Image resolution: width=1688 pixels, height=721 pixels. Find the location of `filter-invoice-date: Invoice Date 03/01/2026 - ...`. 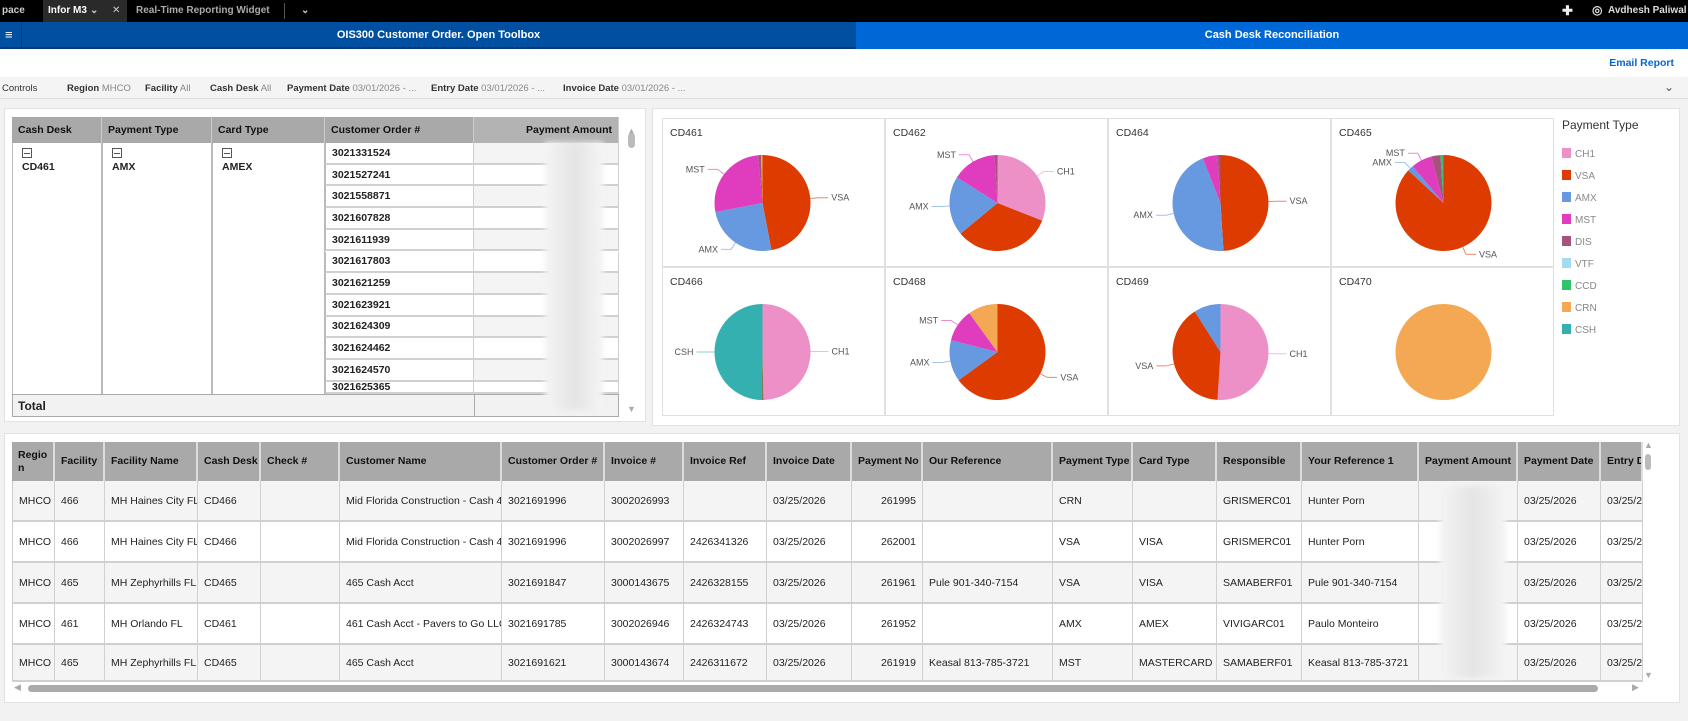

filter-invoice-date: Invoice Date 03/01/2026 - ... is located at coordinates (624, 88).